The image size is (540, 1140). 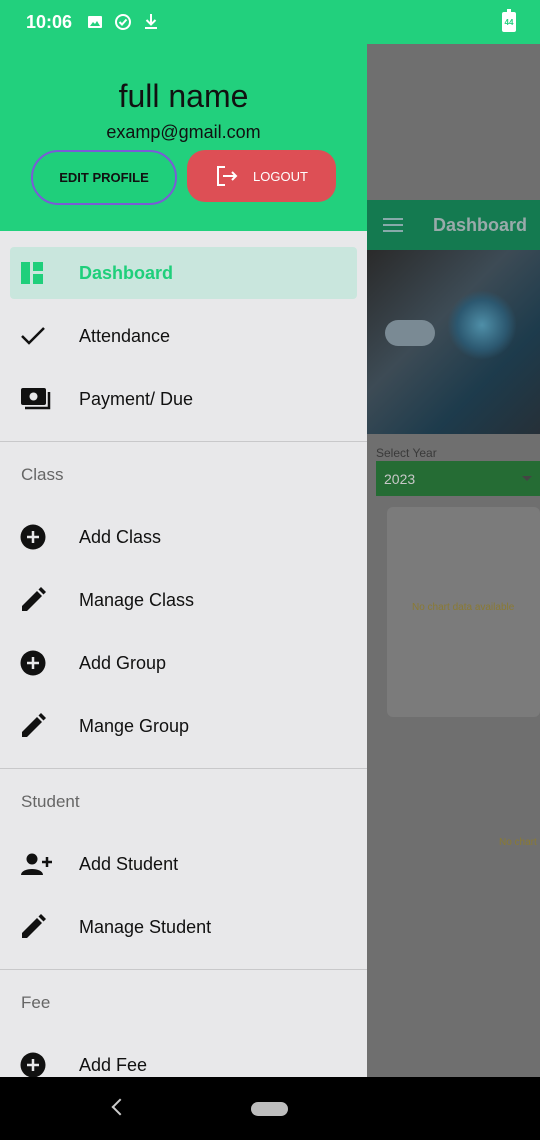 I want to click on battery-icon: 44, so click(x=509, y=20).